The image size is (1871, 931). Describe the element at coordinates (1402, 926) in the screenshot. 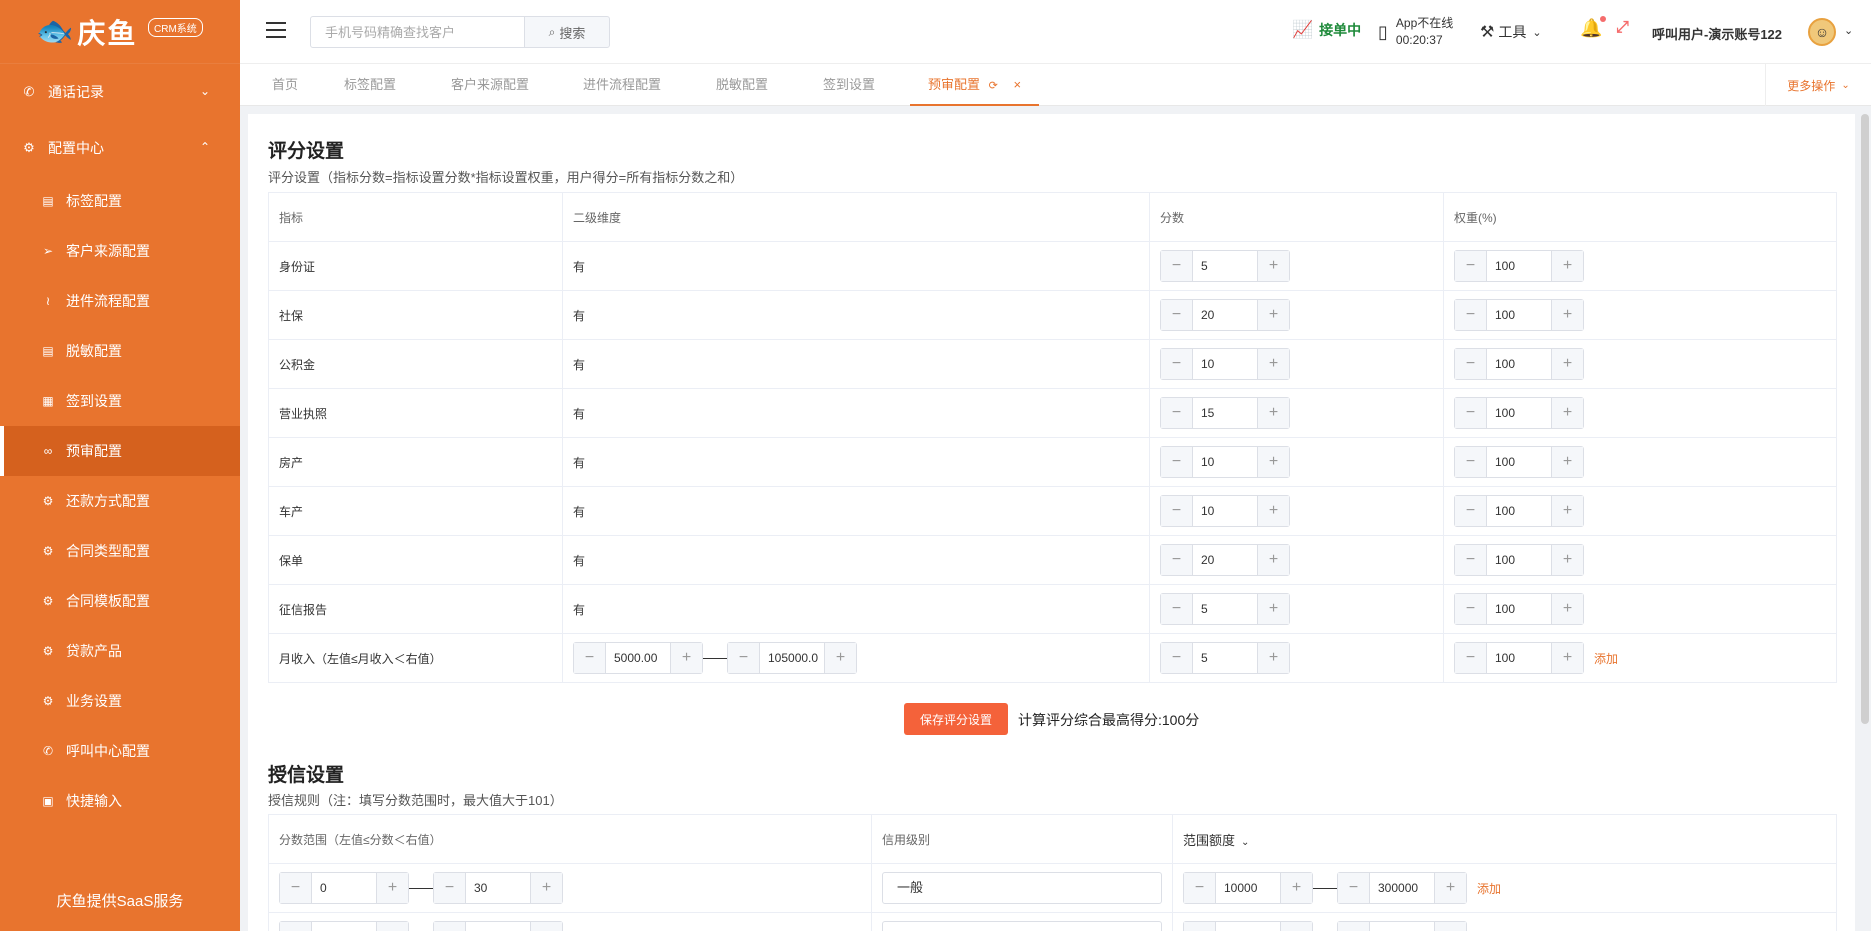

I see `amount-max-stepper: −+` at that location.